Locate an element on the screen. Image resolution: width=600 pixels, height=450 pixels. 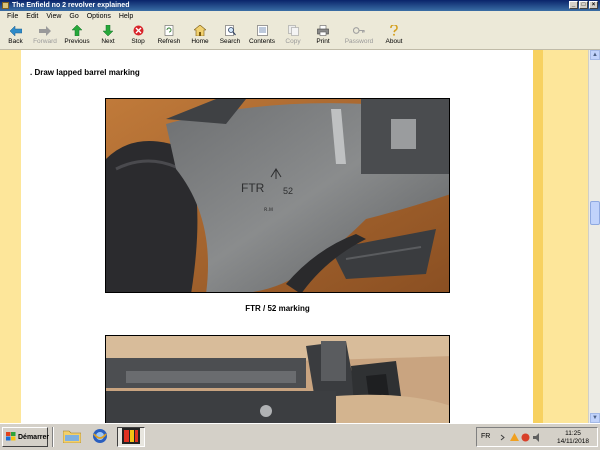
refresh-icon is located at coordinates (169, 30).